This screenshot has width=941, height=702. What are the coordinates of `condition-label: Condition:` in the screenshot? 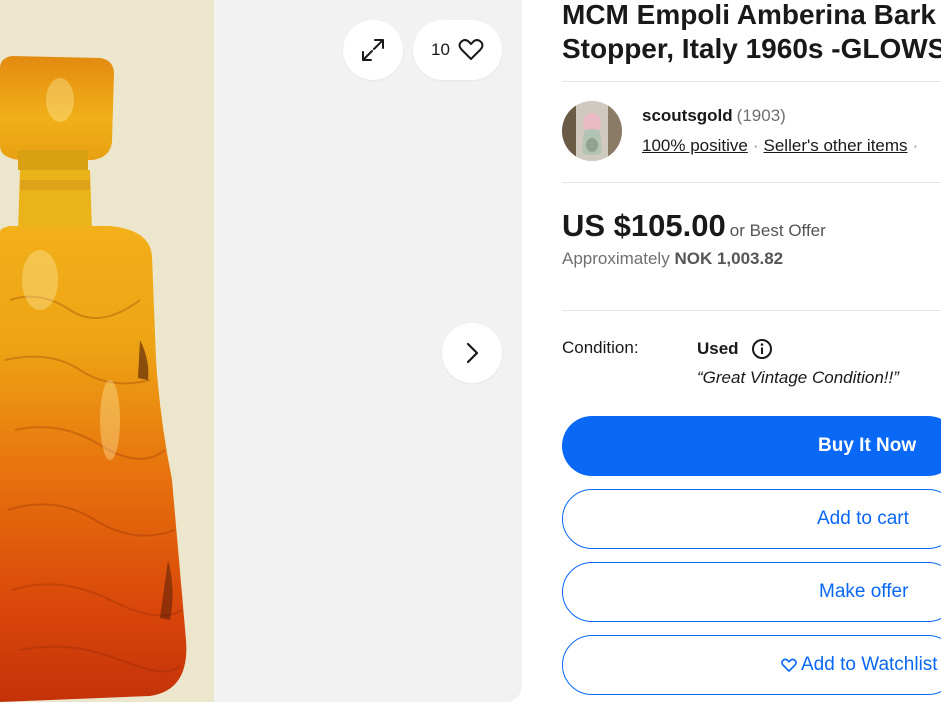 It's located at (600, 347).